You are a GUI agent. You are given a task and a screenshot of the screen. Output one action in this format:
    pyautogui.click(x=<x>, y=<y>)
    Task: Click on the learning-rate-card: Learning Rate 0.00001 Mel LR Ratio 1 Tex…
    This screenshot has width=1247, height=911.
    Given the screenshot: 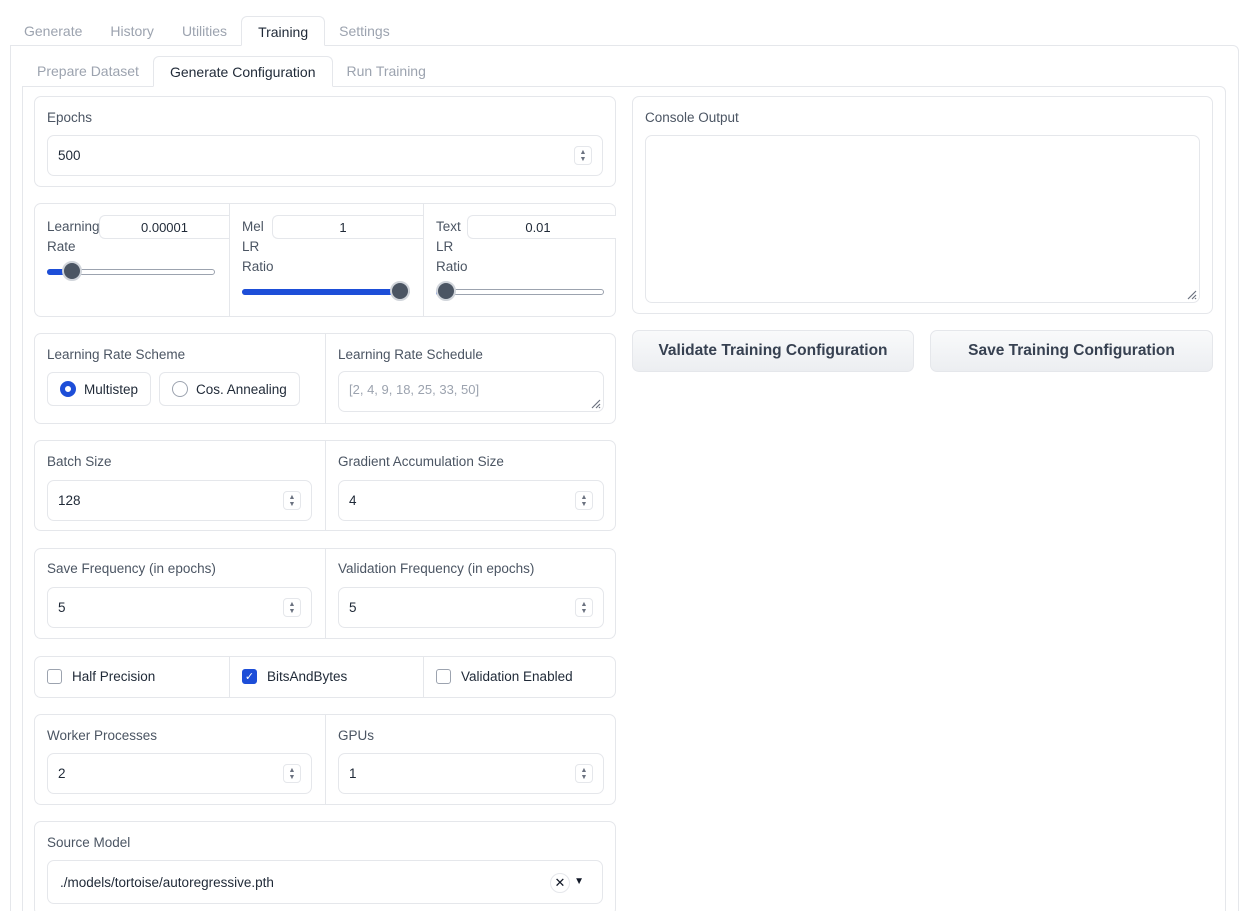 What is the action you would take?
    pyautogui.click(x=325, y=260)
    